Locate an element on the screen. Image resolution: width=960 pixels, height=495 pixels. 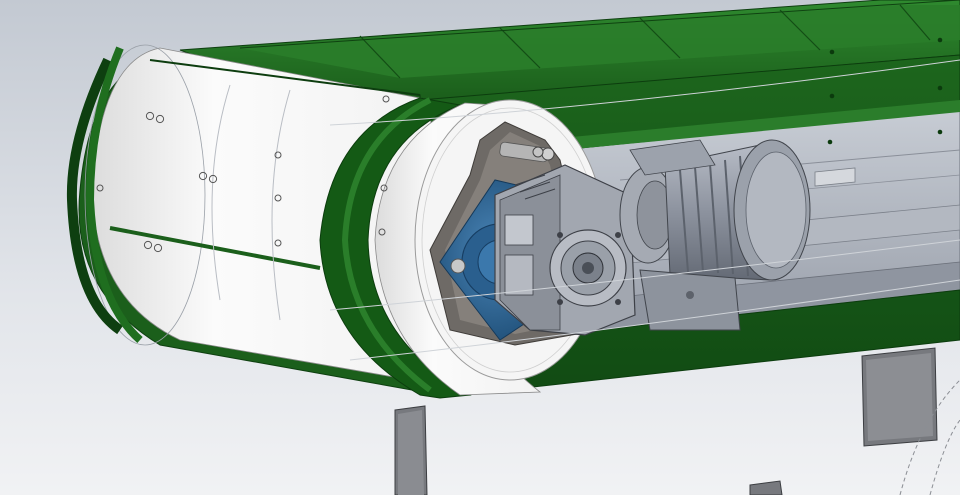
worm-gearbox is located at coordinates (565, 250).